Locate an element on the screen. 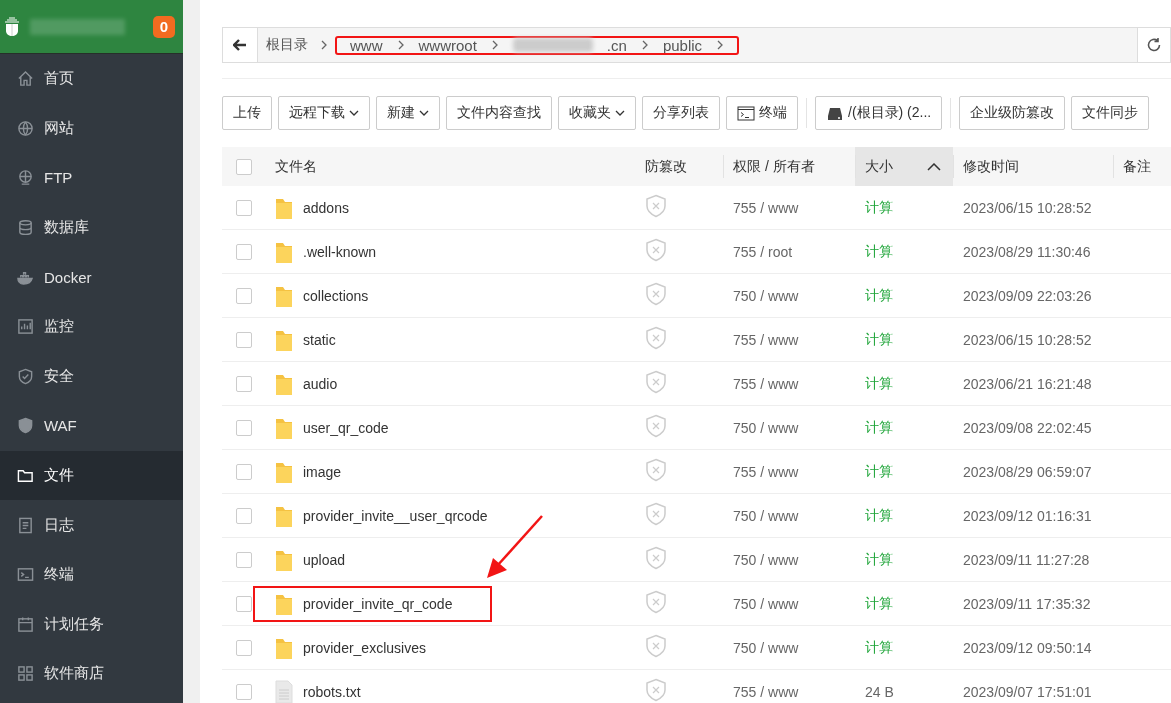 This screenshot has width=1171, height=703. column-header: 备注 is located at coordinates (1142, 166).